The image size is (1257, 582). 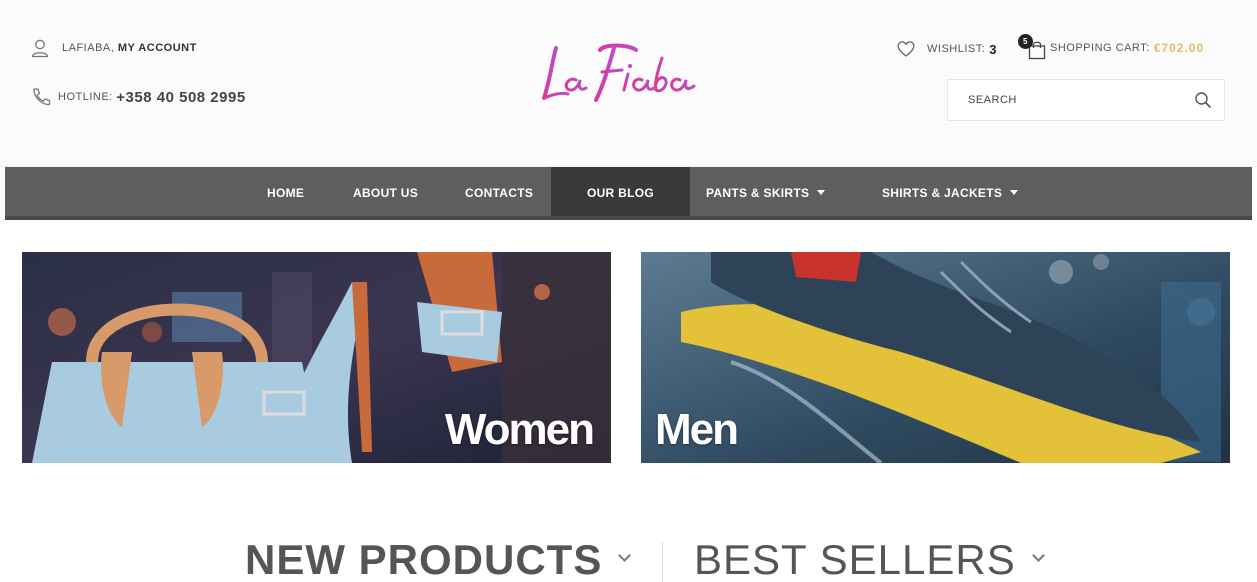 I want to click on user-icon, so click(x=40, y=48).